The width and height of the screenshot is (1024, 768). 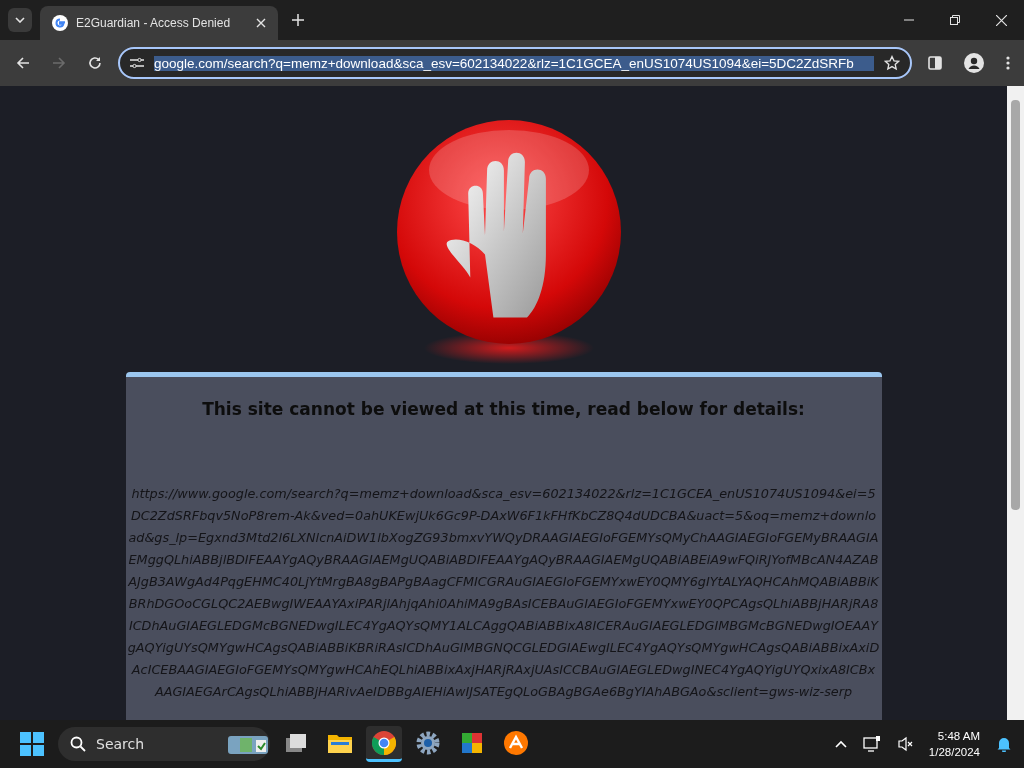 What do you see at coordinates (954, 744) in the screenshot?
I see `taskbar-clock: 5:48 AM 1/28/2024` at bounding box center [954, 744].